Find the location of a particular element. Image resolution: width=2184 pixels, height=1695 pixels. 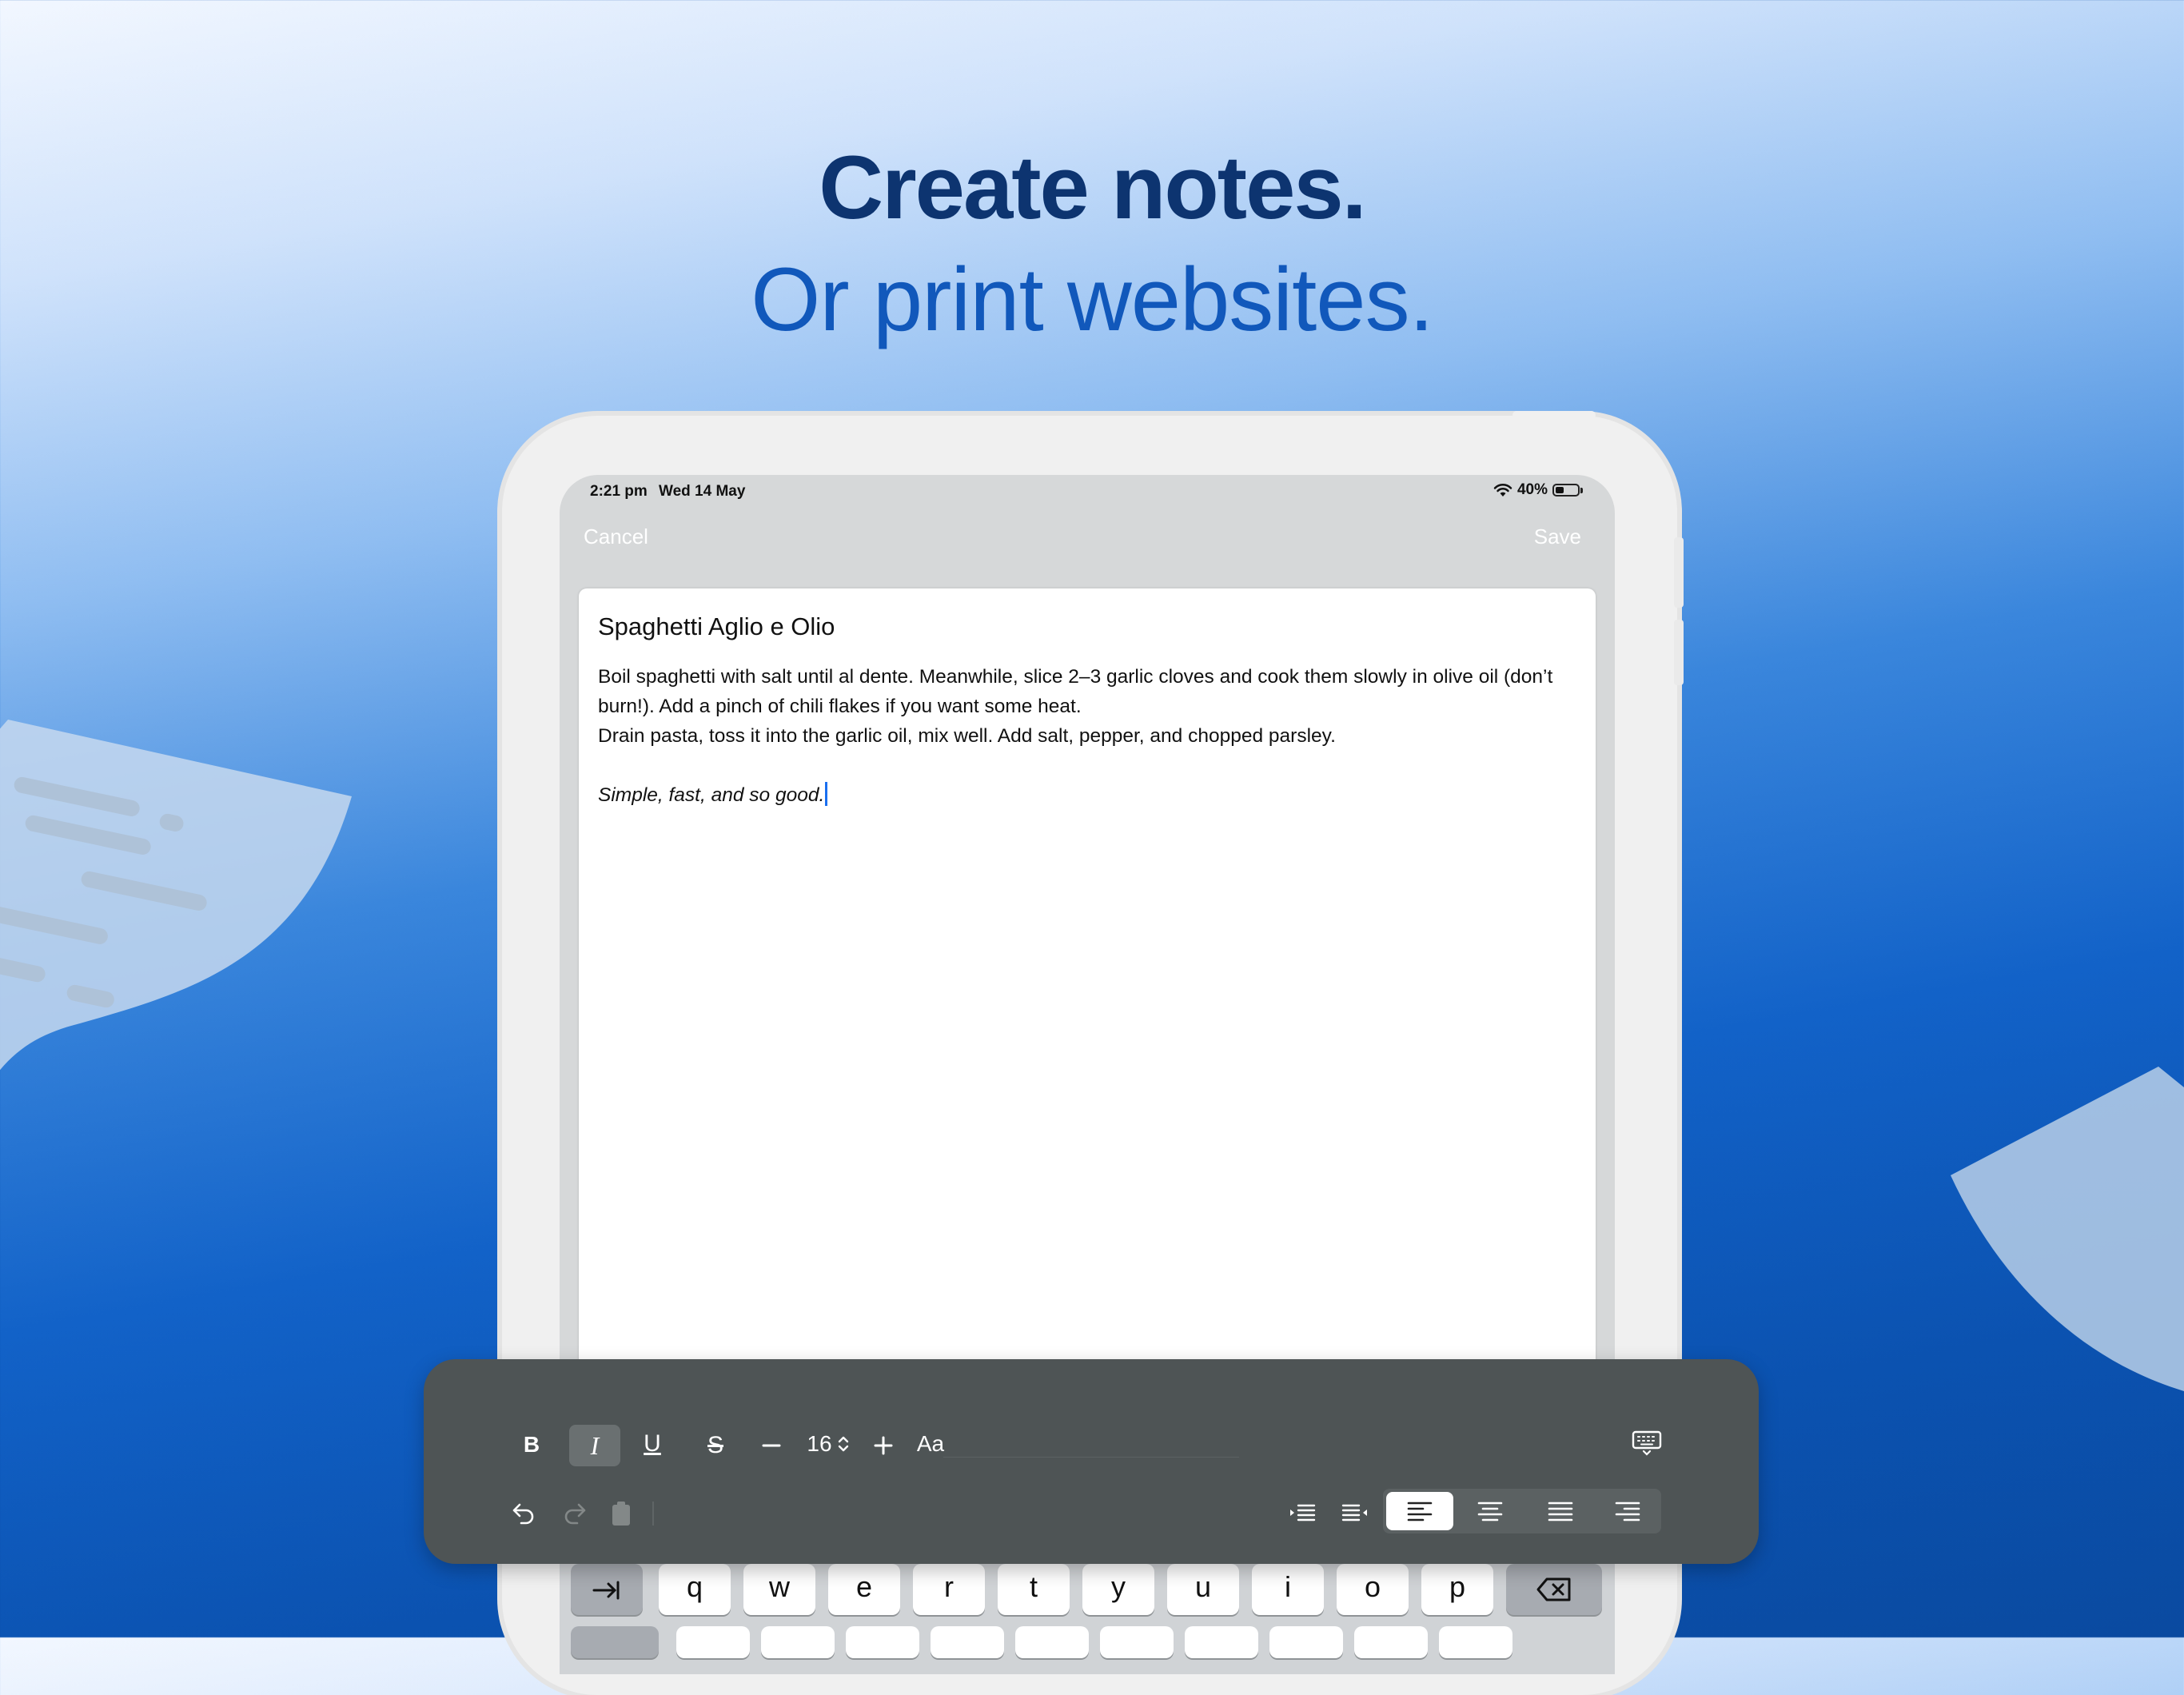

align-left-button is located at coordinates (1419, 1511).